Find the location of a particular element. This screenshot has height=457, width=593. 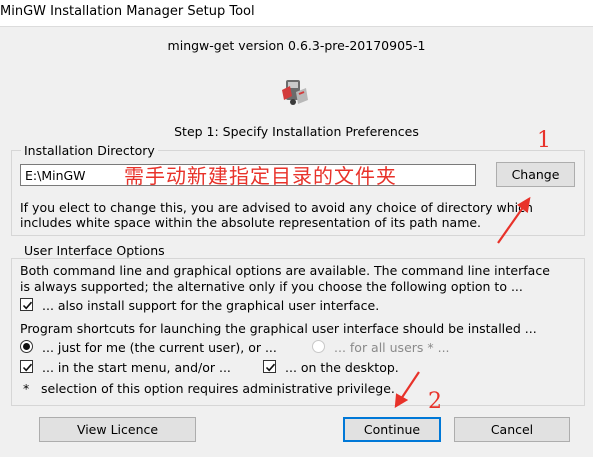

user-interface-options-legend: User Interface Options is located at coordinates (94, 250).